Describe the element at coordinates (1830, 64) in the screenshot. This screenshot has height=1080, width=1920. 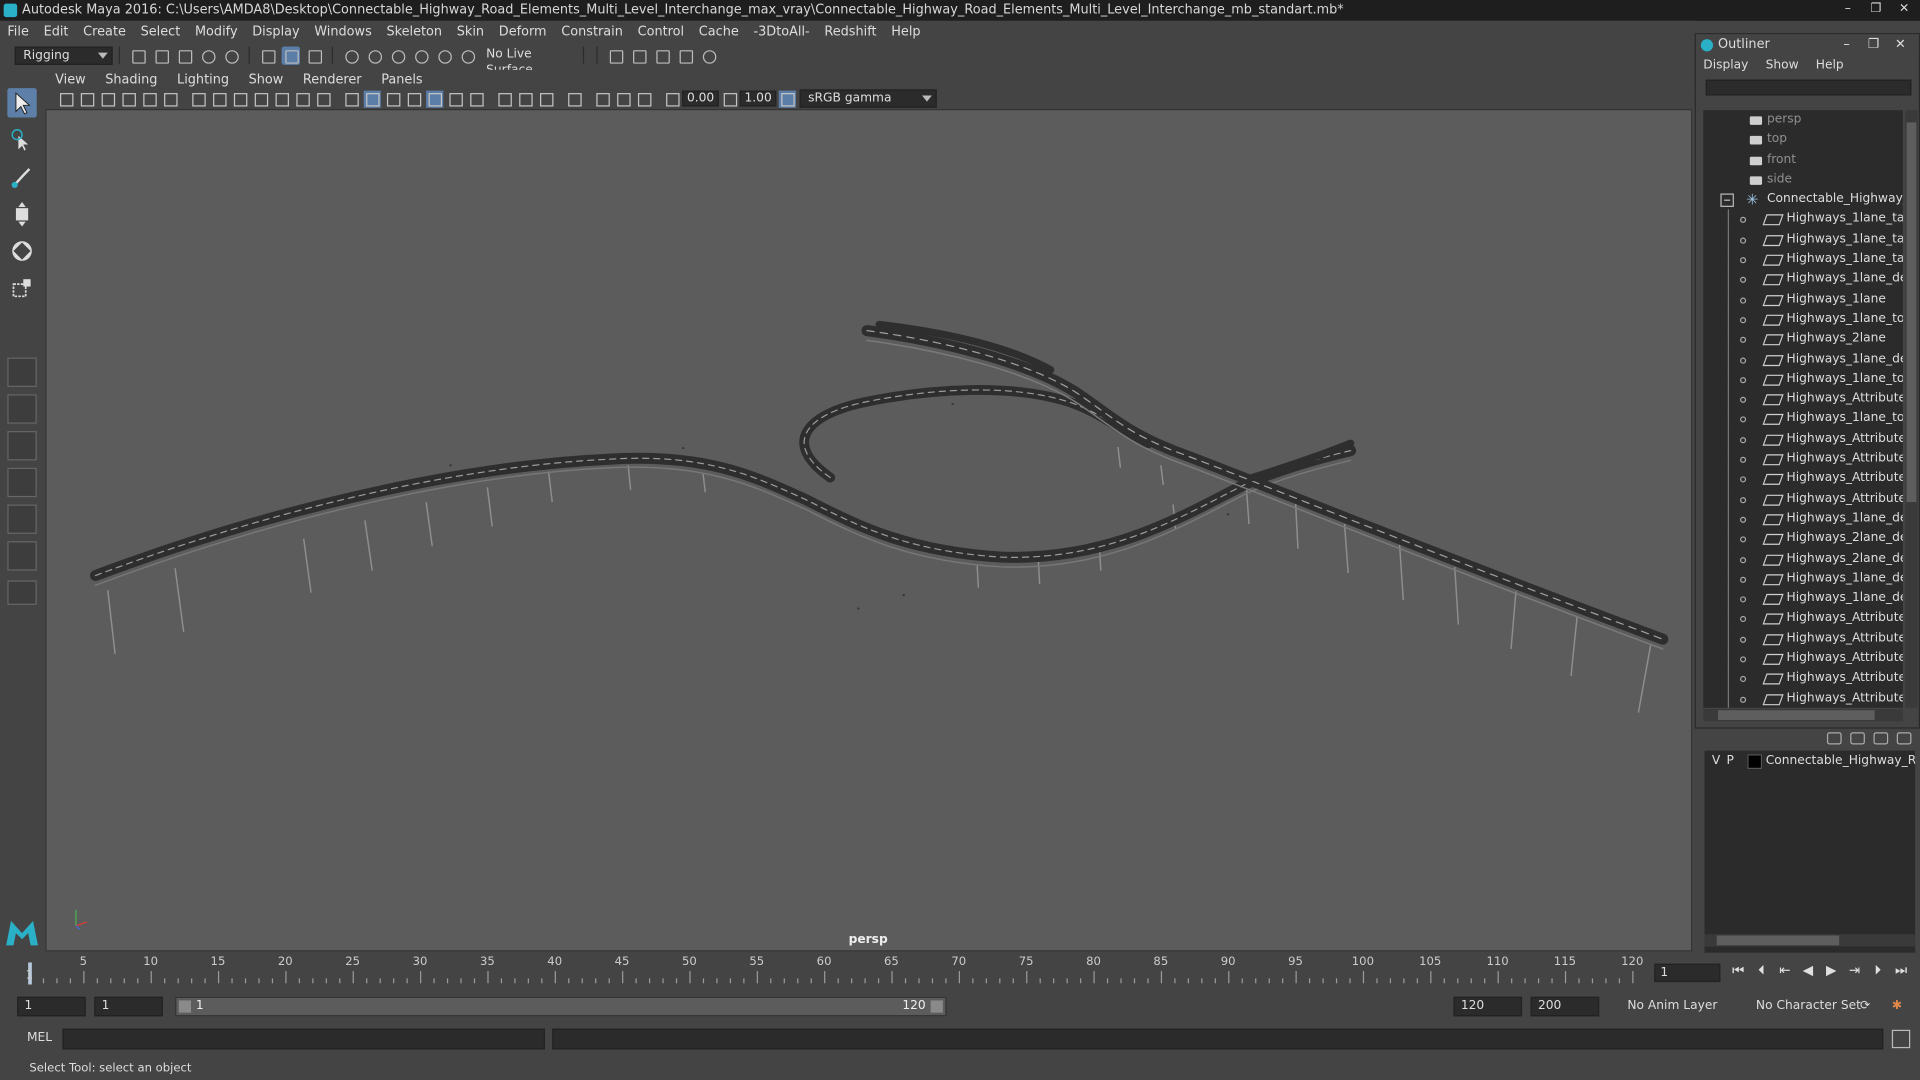
I see `outliner-menu-help: Help` at that location.